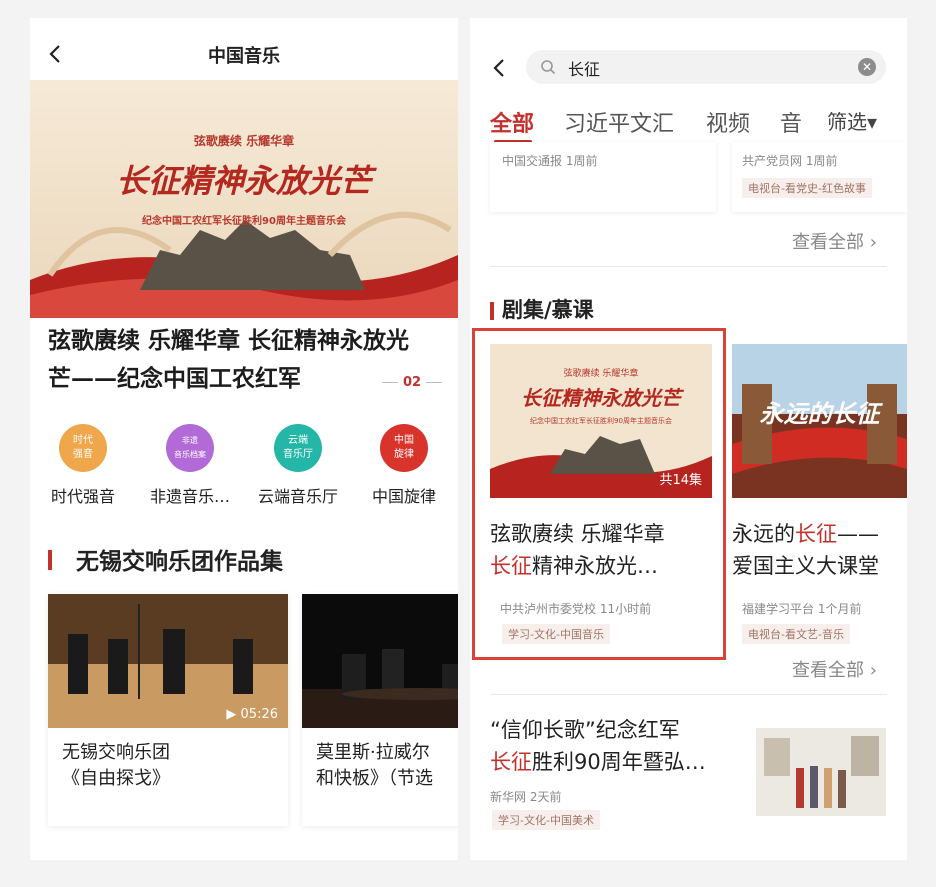 The width and height of the screenshot is (936, 887). I want to click on video-thumbnail, so click(380, 661).